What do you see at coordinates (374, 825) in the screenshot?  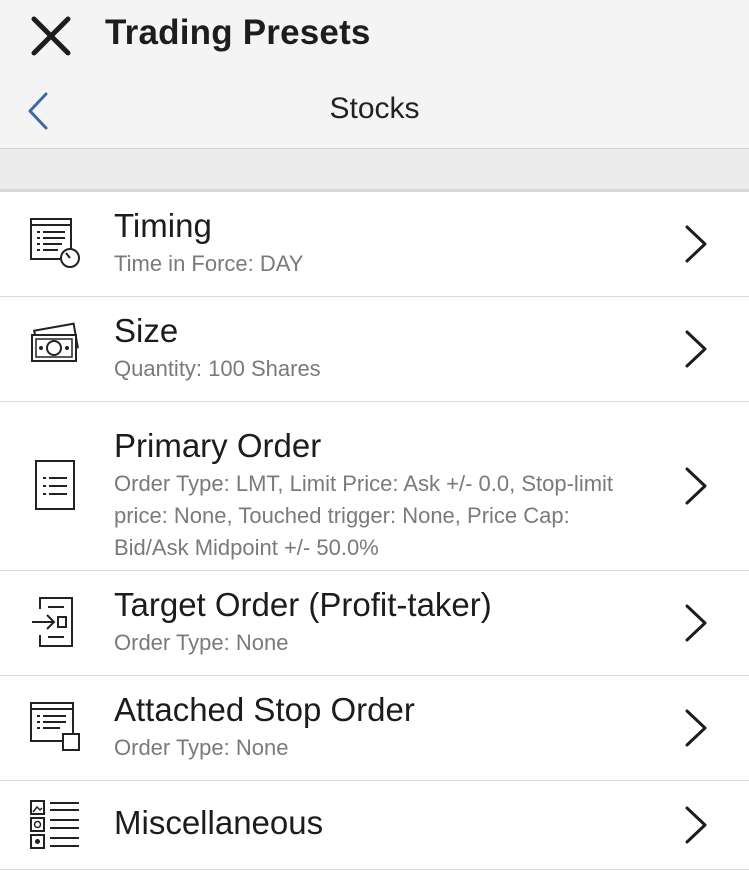 I see `list-item-miscellaneous: Miscellaneous` at bounding box center [374, 825].